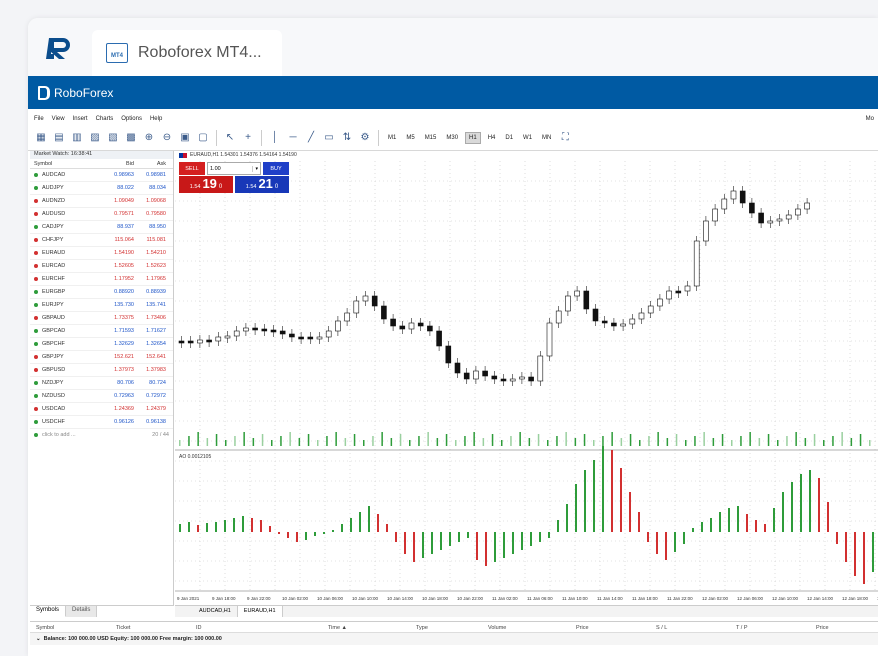 This screenshot has width=878, height=656. I want to click on lot-size-input: 1.00 ▾, so click(234, 168).